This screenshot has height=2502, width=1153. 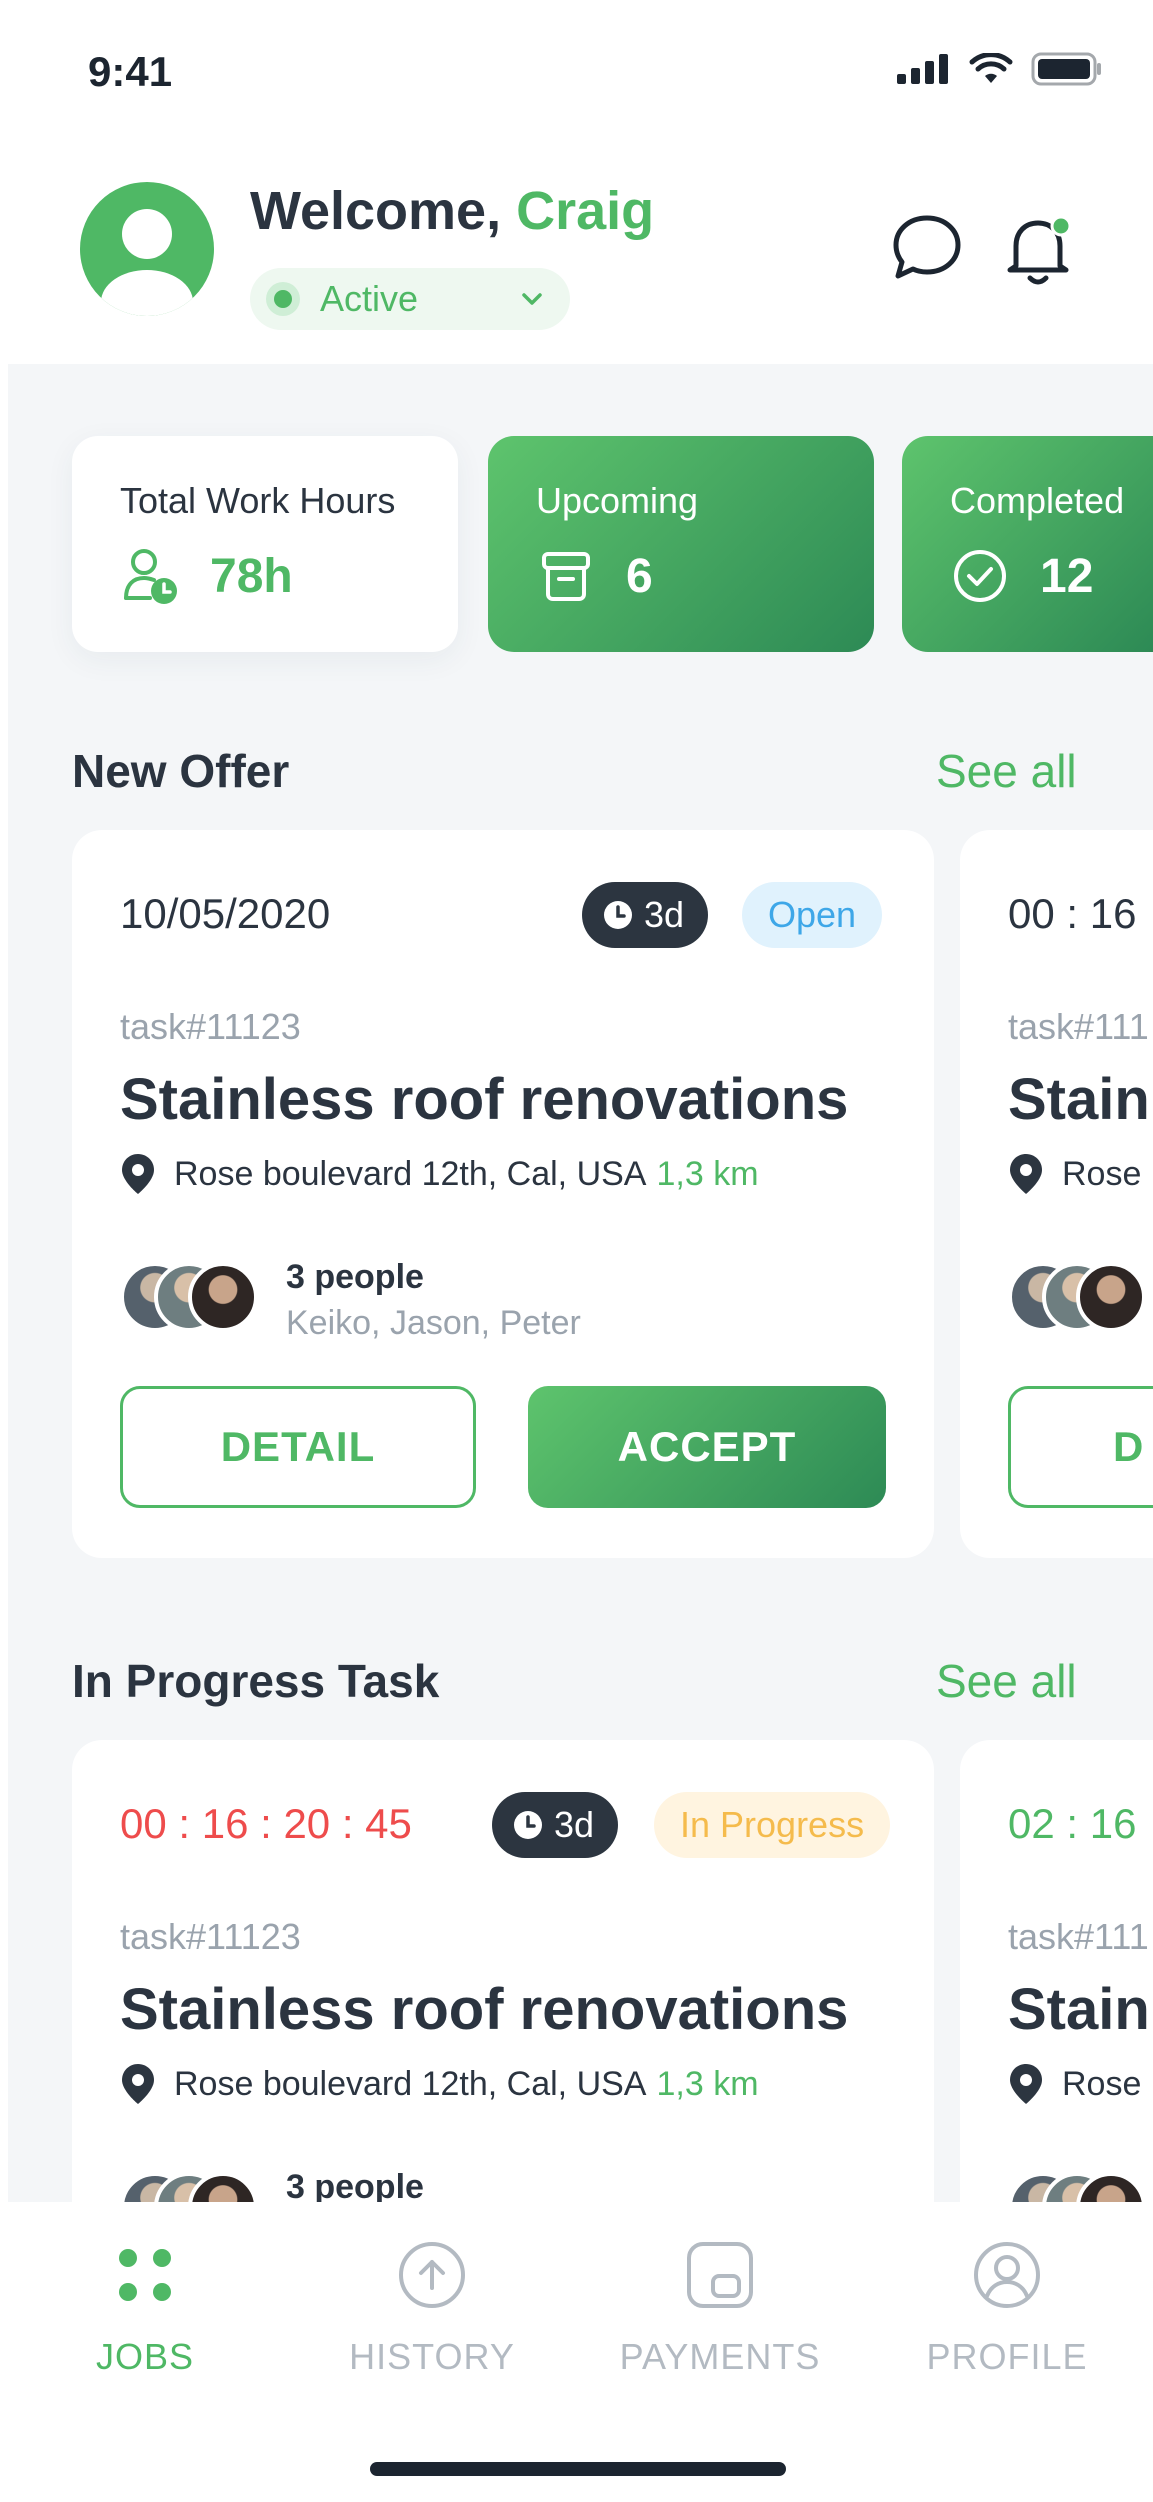 What do you see at coordinates (256, 1681) in the screenshot?
I see `in-progress-title: In Progress Task` at bounding box center [256, 1681].